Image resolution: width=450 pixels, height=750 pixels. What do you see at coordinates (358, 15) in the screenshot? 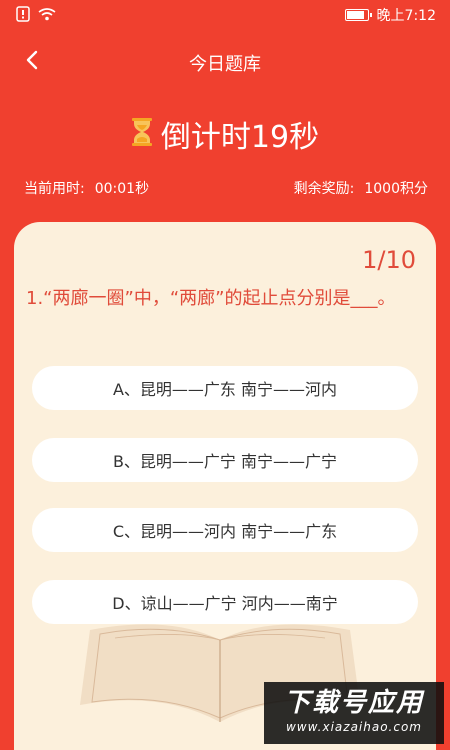
I see `battery-icon` at bounding box center [358, 15].